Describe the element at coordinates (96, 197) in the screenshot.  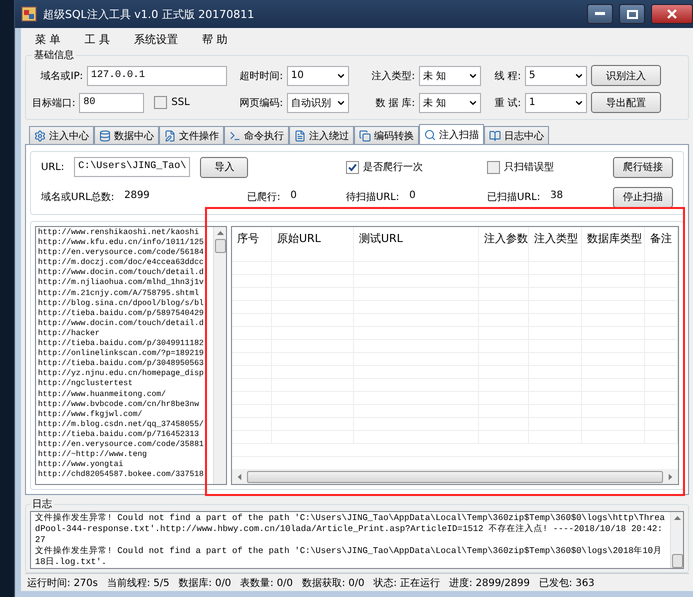
I see `stat-text: 域名或URL总数: 2899` at that location.